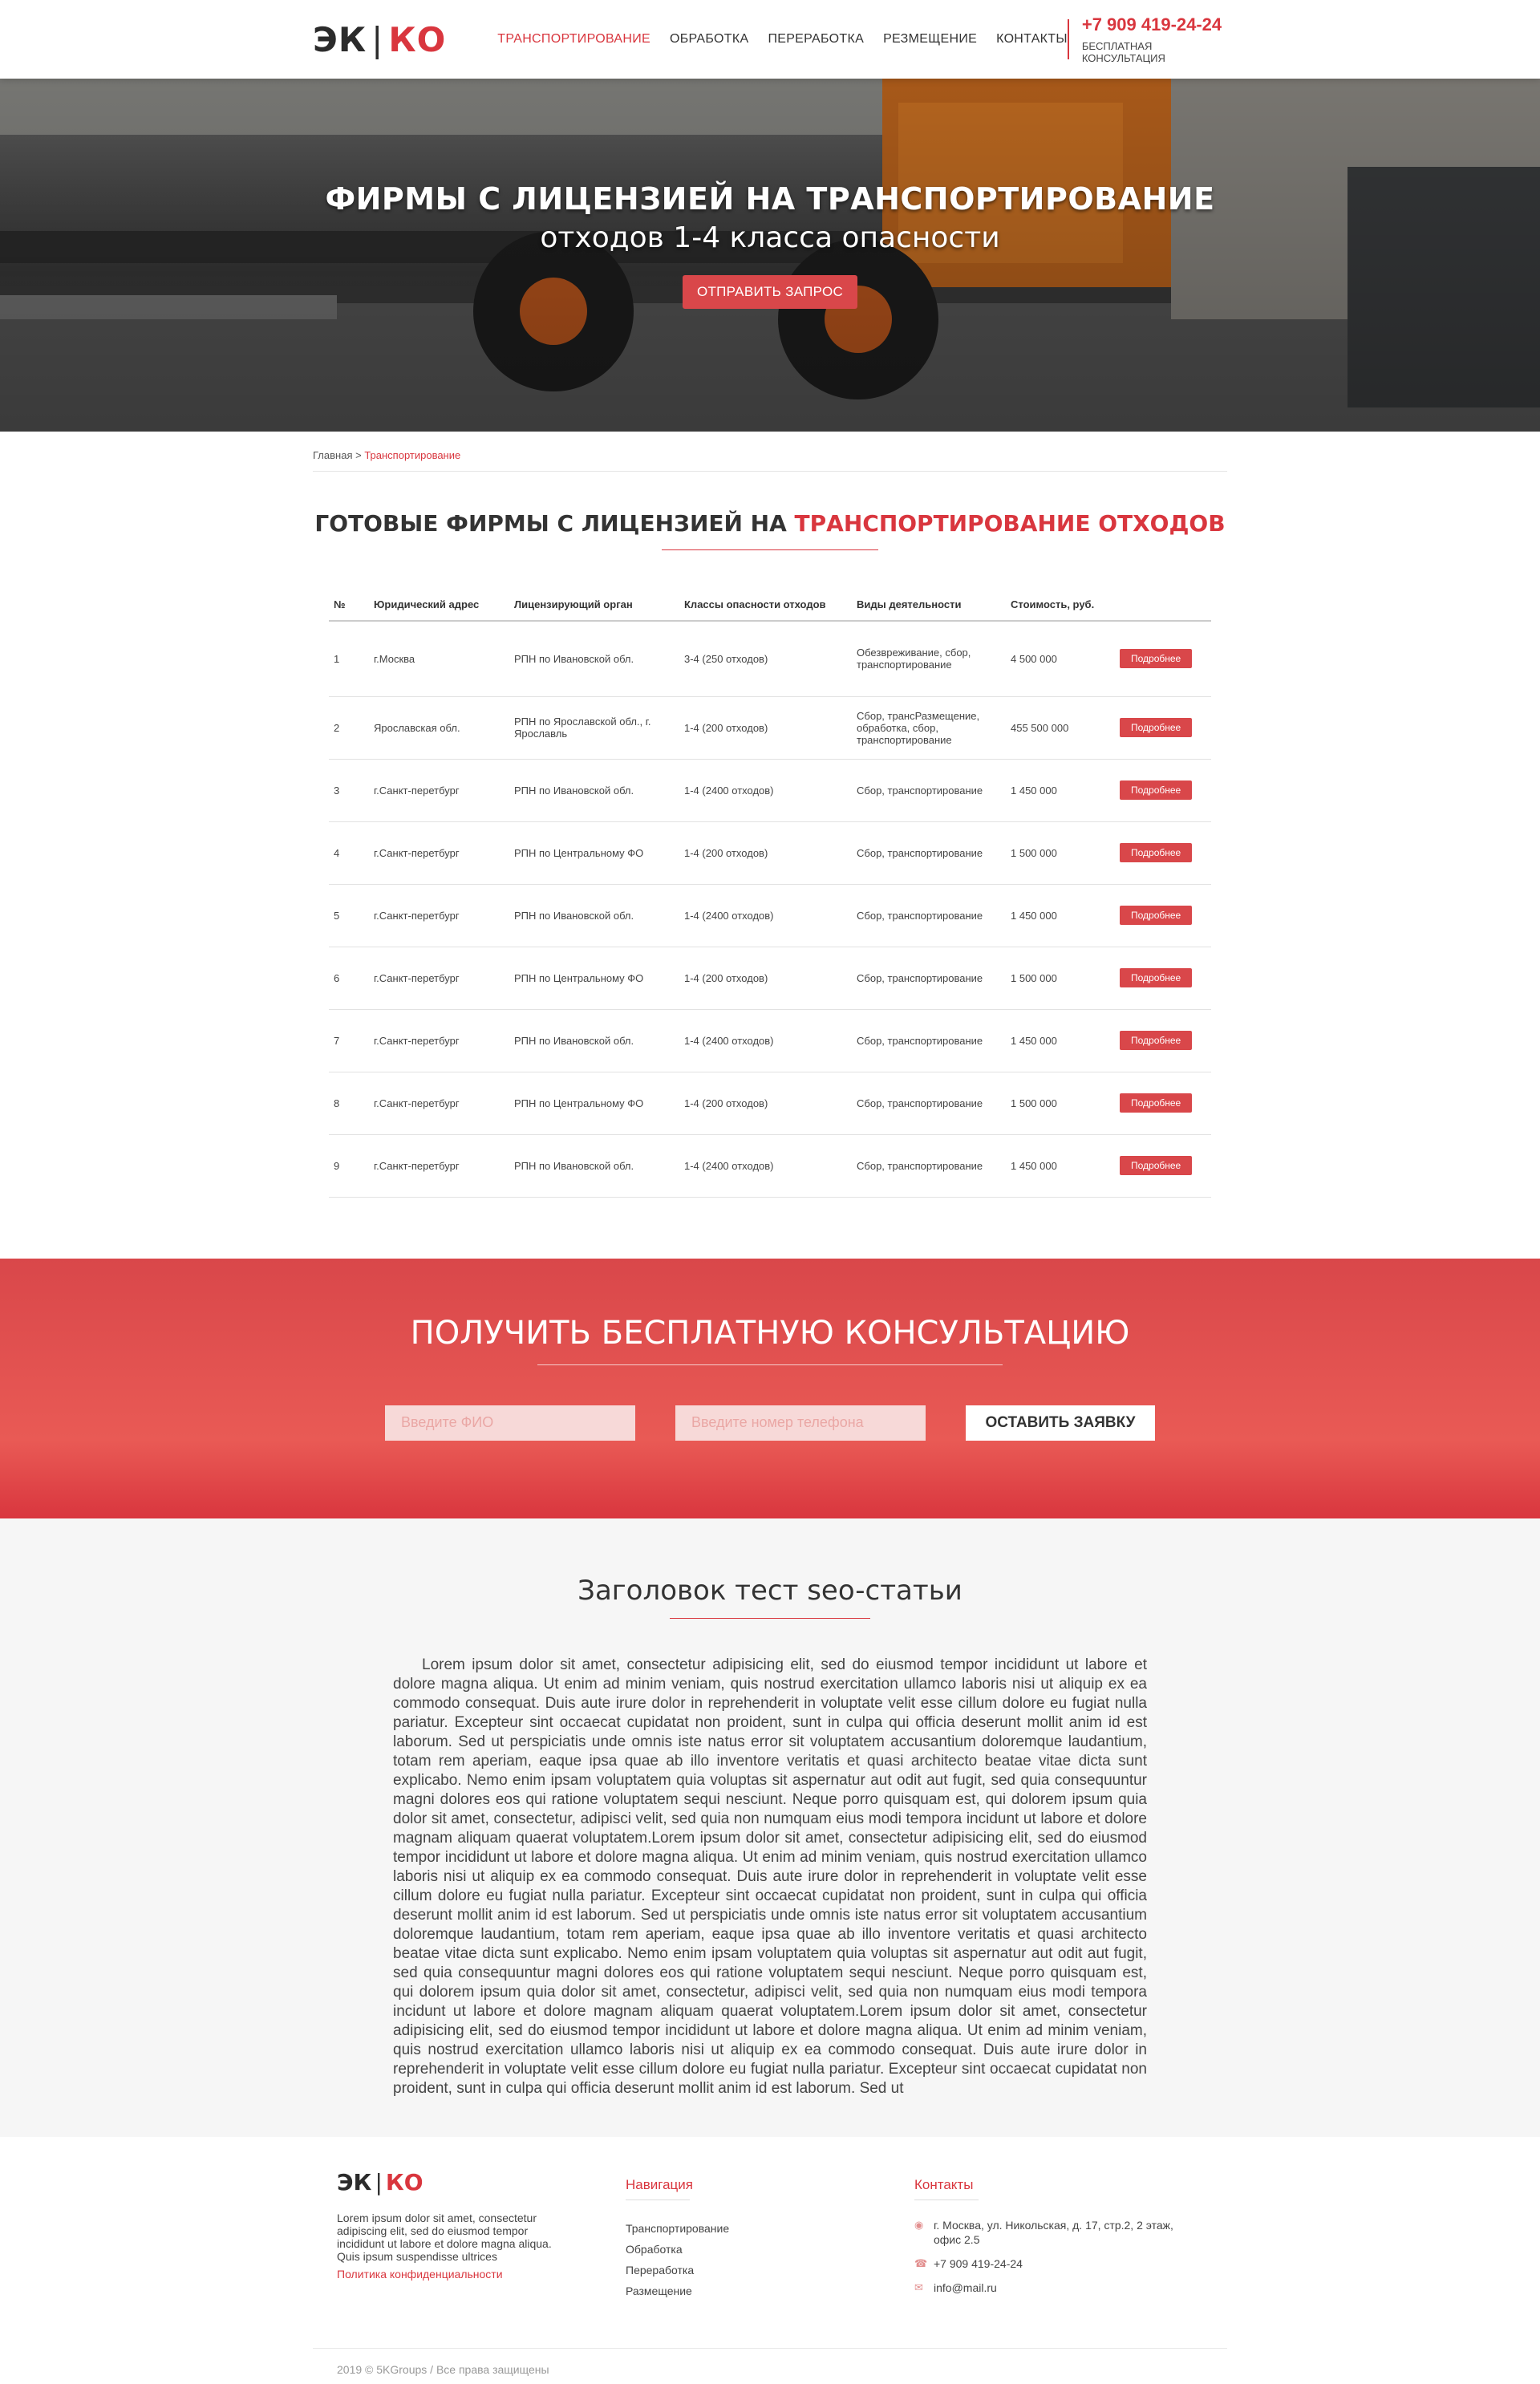 Image resolution: width=1540 pixels, height=2384 pixels. Describe the element at coordinates (1163, 605) in the screenshot. I see `col-action` at that location.